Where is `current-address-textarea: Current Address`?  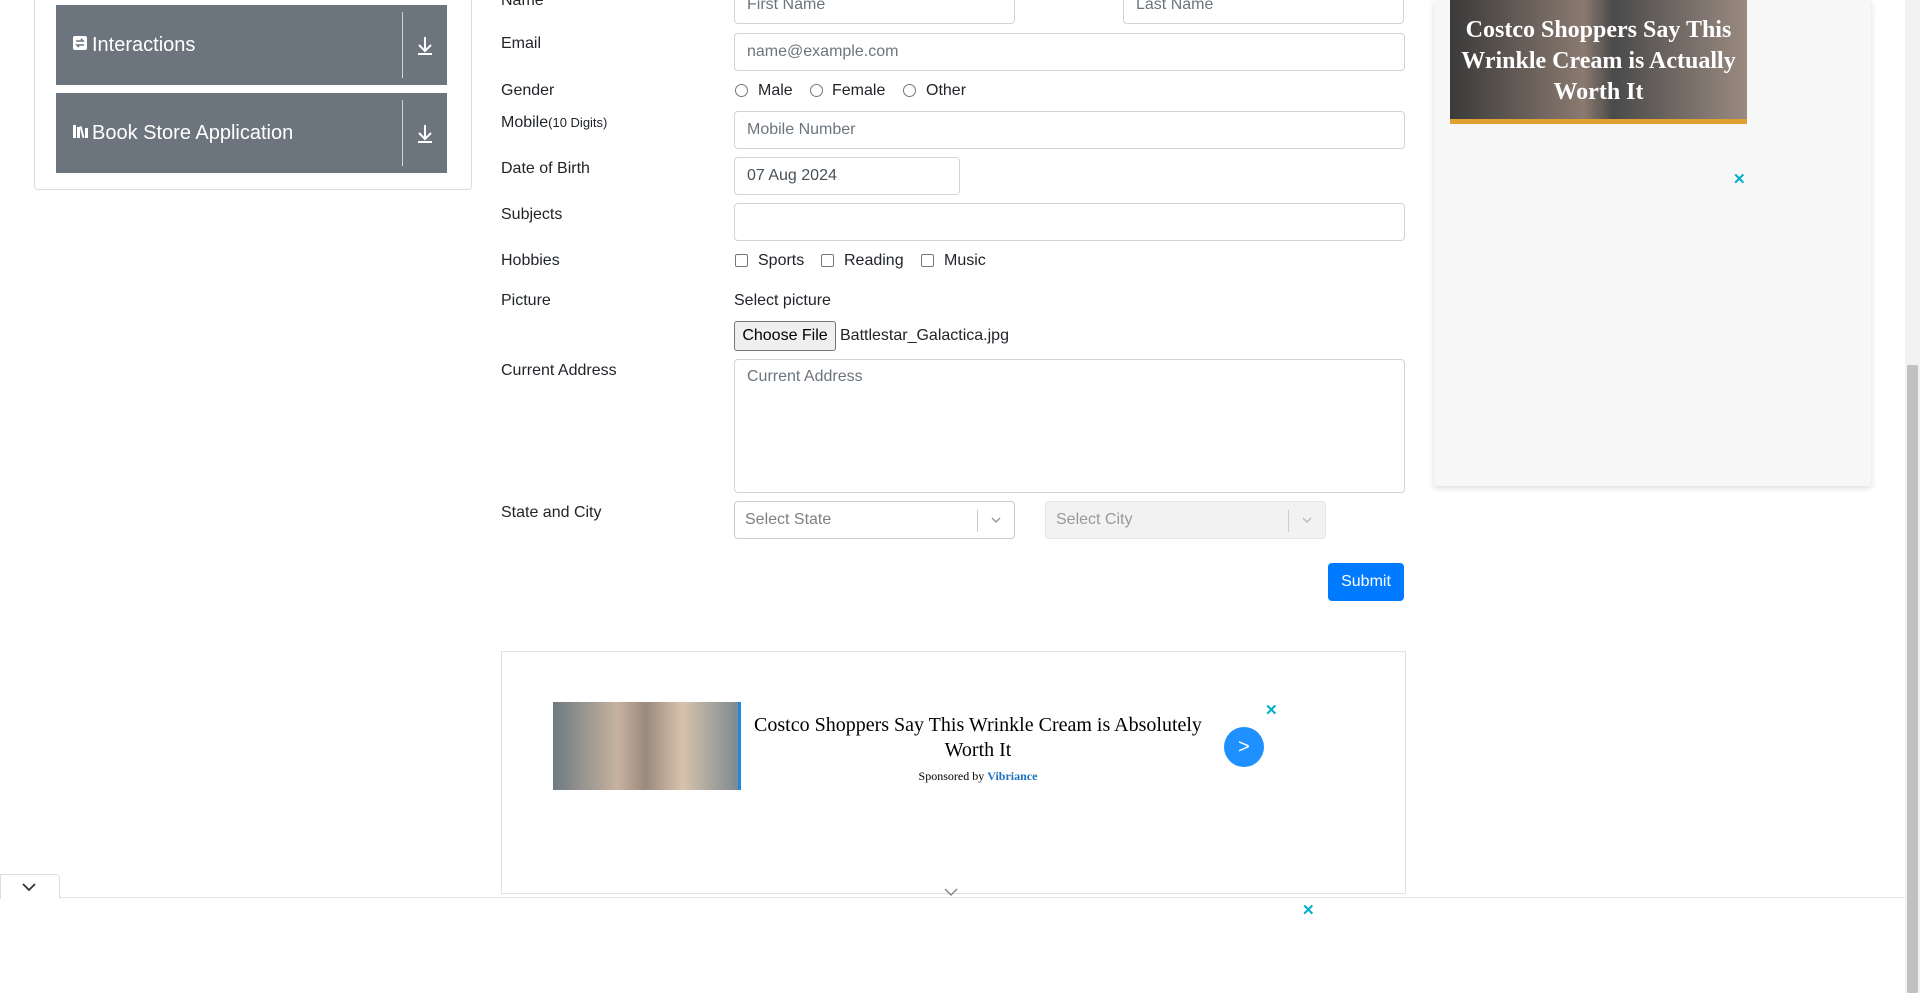 current-address-textarea: Current Address is located at coordinates (1069, 426).